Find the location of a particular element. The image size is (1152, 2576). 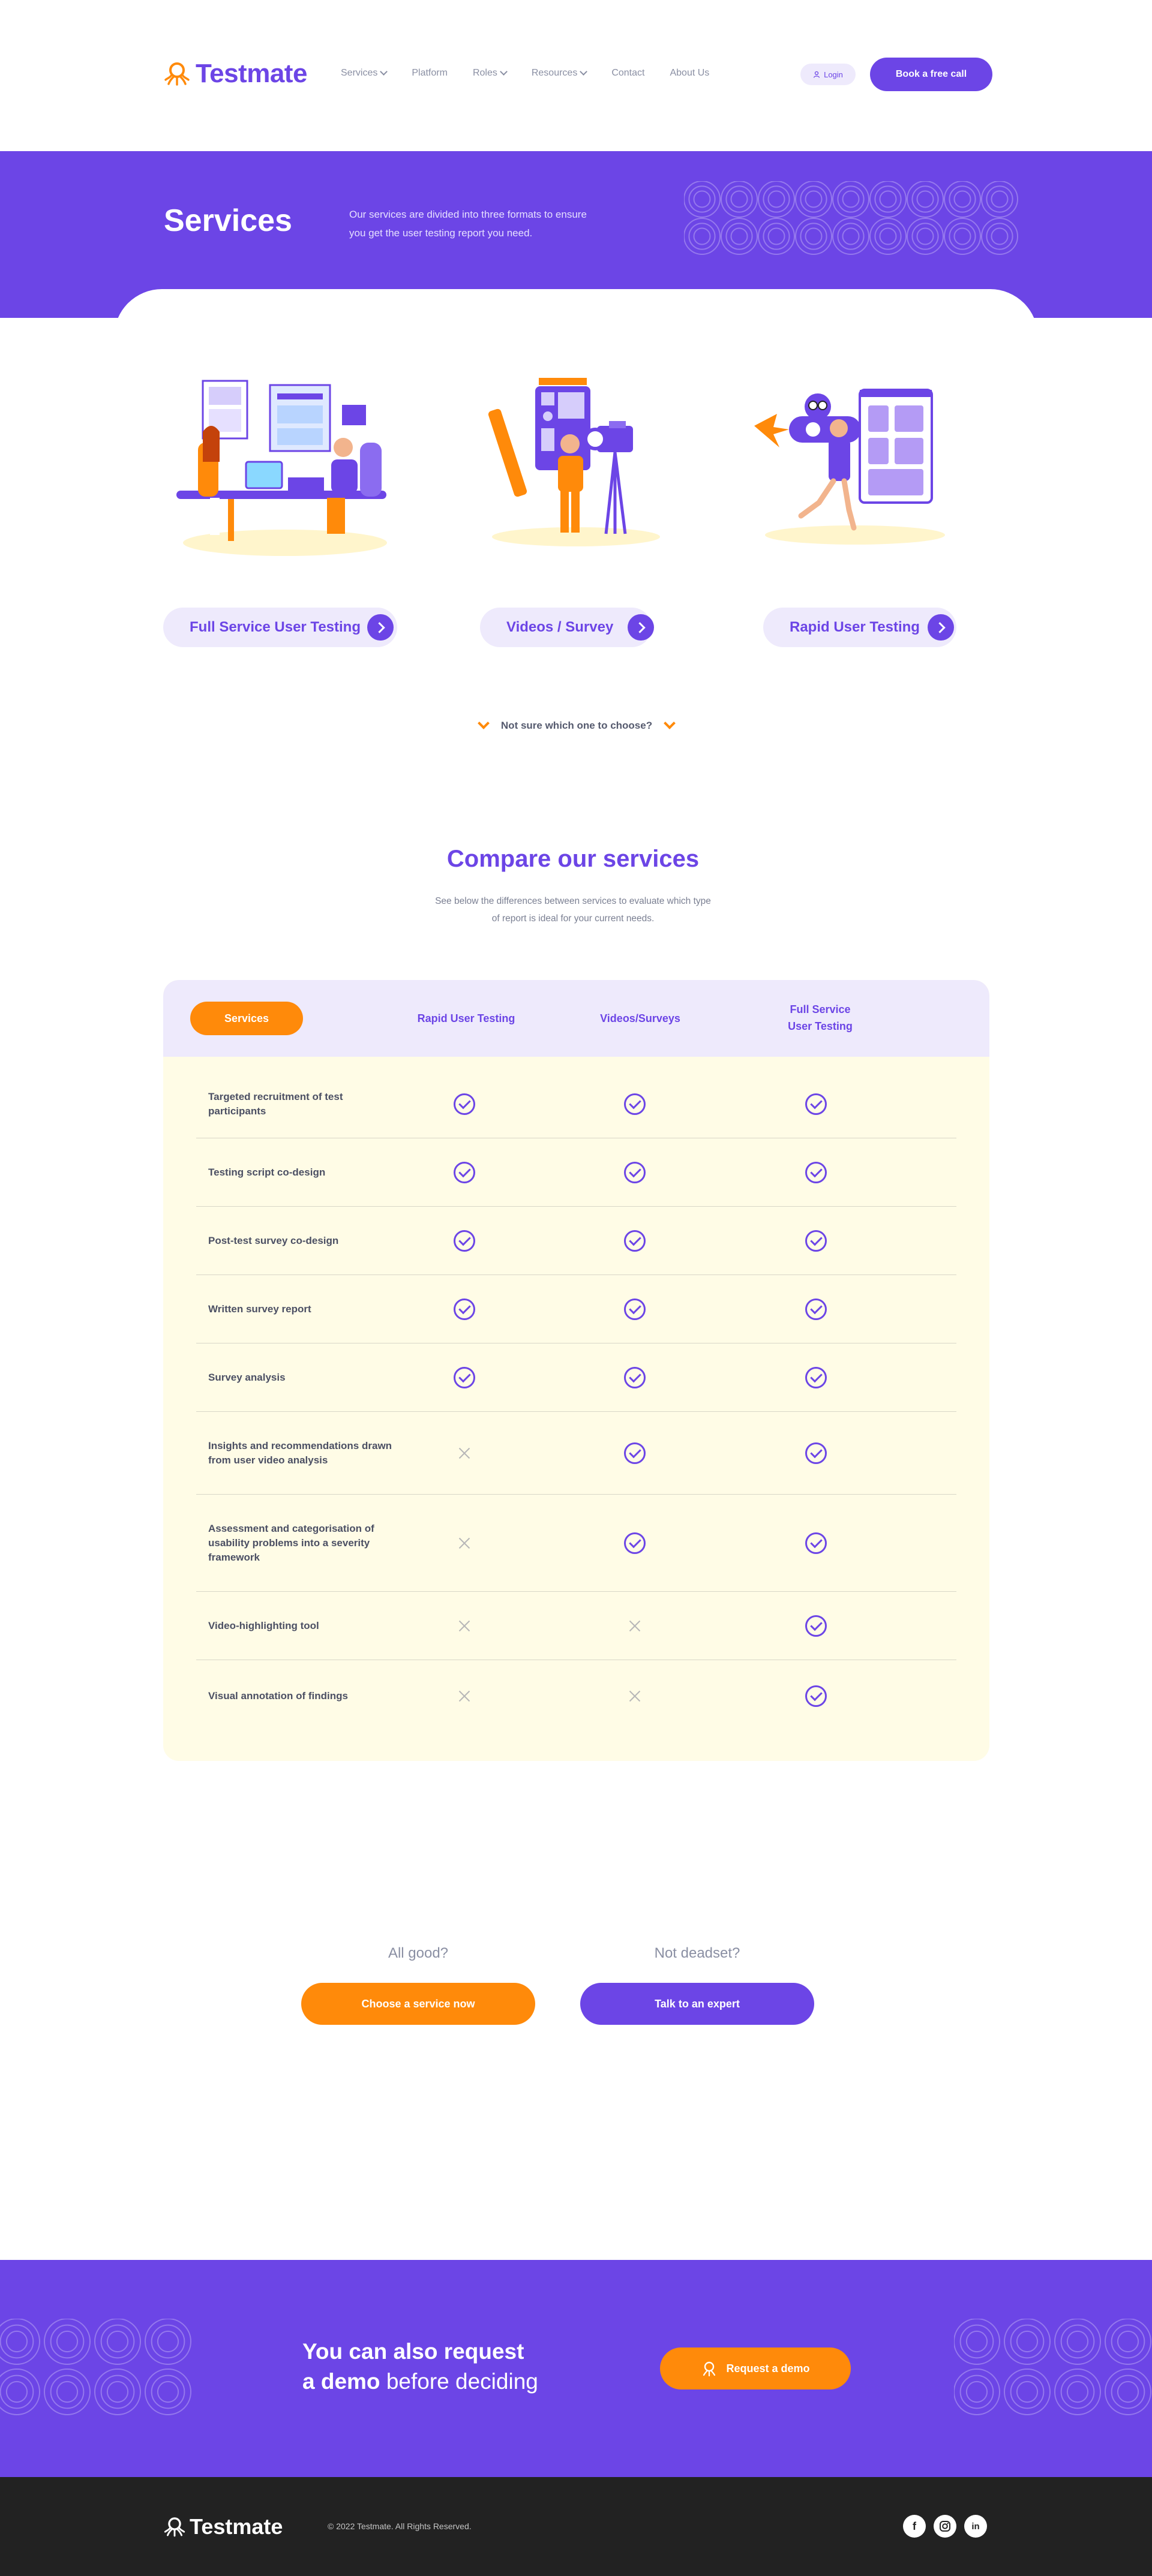

service-card-full-service: Full Service User Testing is located at coordinates (280, 628).